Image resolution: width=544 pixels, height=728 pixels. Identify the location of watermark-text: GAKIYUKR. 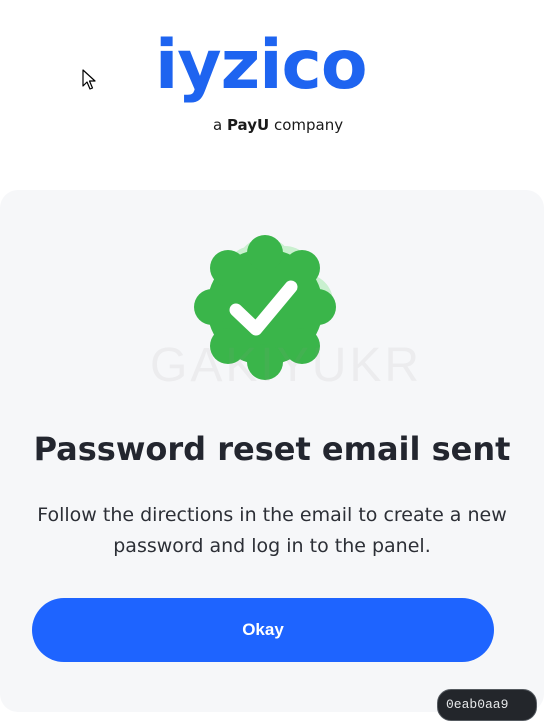
(286, 365).